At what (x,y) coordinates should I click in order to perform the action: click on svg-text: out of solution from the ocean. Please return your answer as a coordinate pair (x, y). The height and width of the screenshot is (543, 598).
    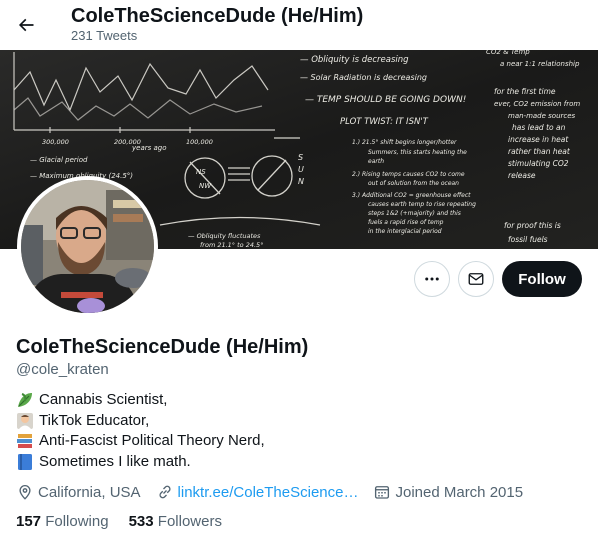
    Looking at the image, I should click on (413, 183).